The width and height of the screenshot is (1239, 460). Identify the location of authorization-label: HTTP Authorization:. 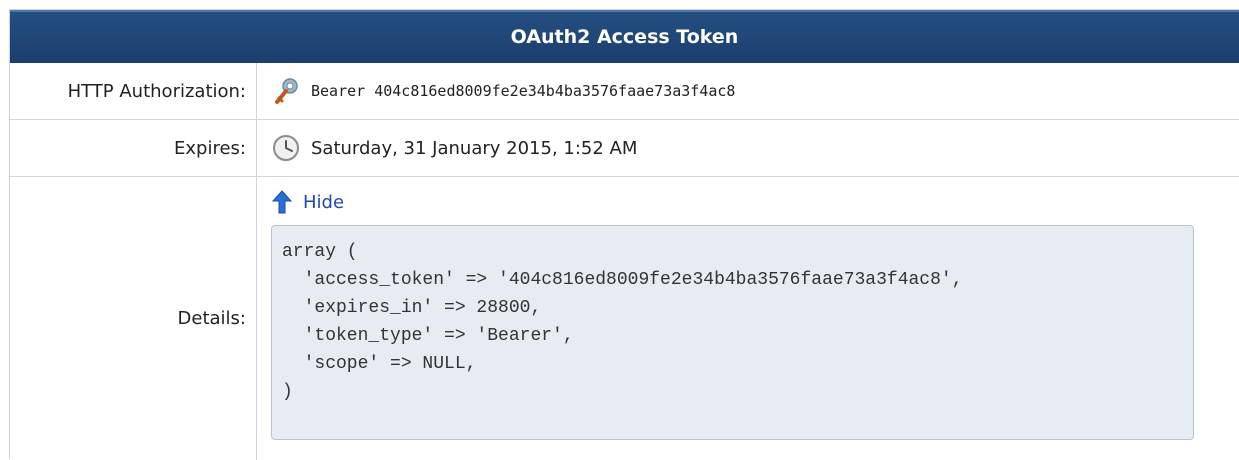
(133, 91).